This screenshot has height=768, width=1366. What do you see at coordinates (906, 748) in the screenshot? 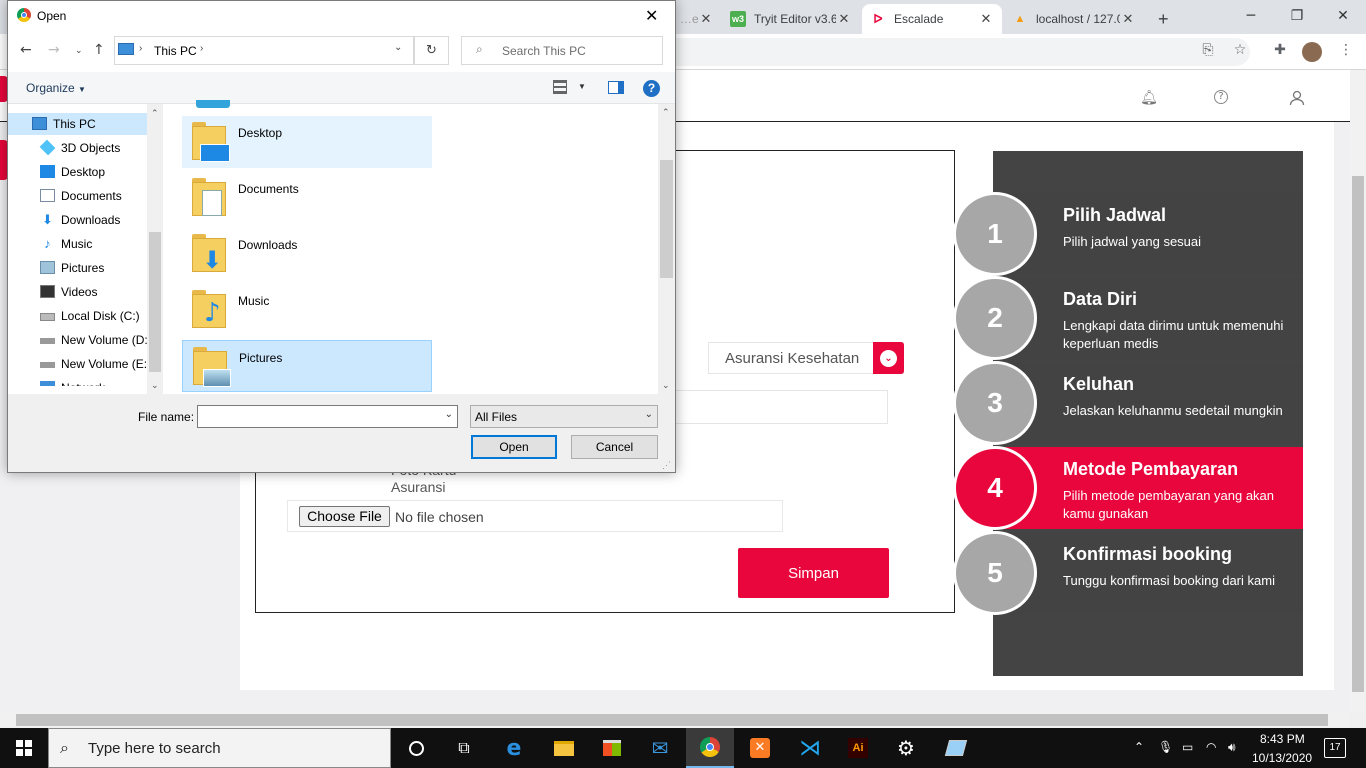
I see `settings-gear-icon: ⚙` at bounding box center [906, 748].